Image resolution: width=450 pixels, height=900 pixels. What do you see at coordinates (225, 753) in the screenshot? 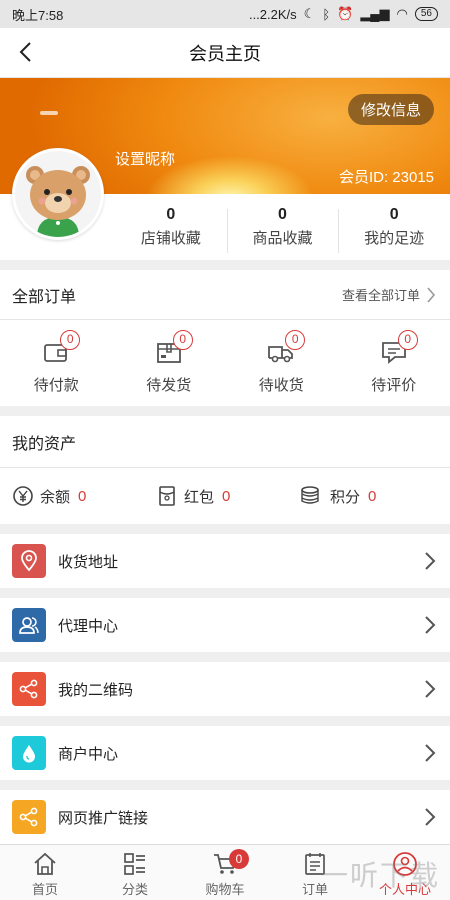
I see `menu-item-merchant-center: 商户中心` at bounding box center [225, 753].